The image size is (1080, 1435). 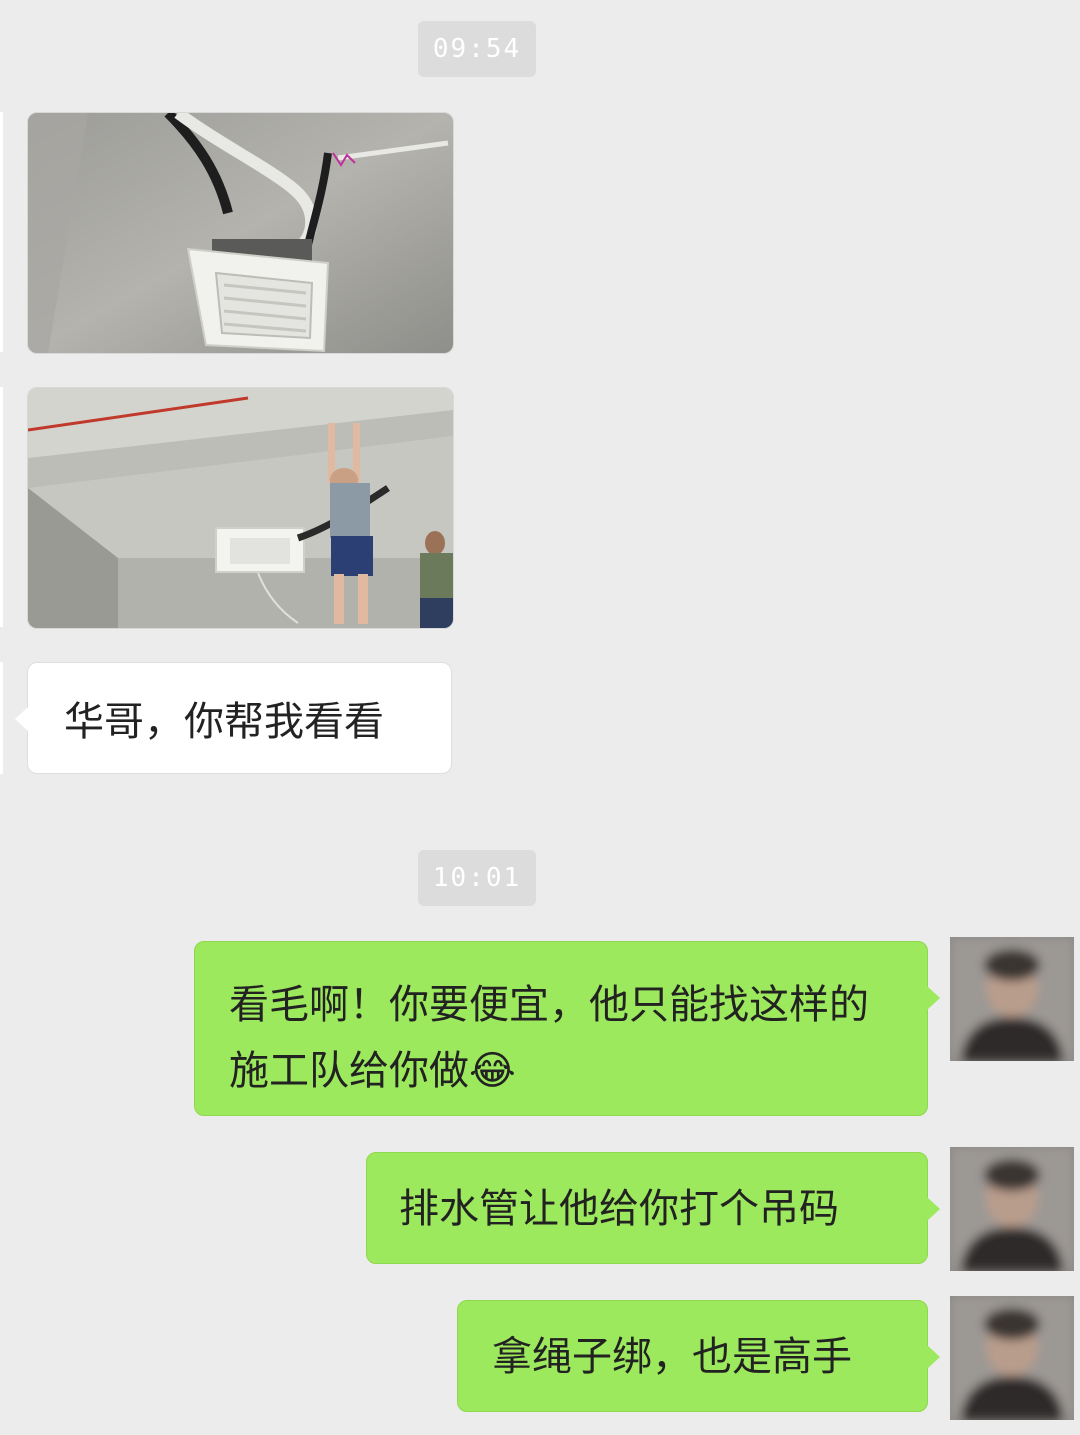 I want to click on tears-of-joy-emoji-icon: 😂, so click(x=492, y=1071).